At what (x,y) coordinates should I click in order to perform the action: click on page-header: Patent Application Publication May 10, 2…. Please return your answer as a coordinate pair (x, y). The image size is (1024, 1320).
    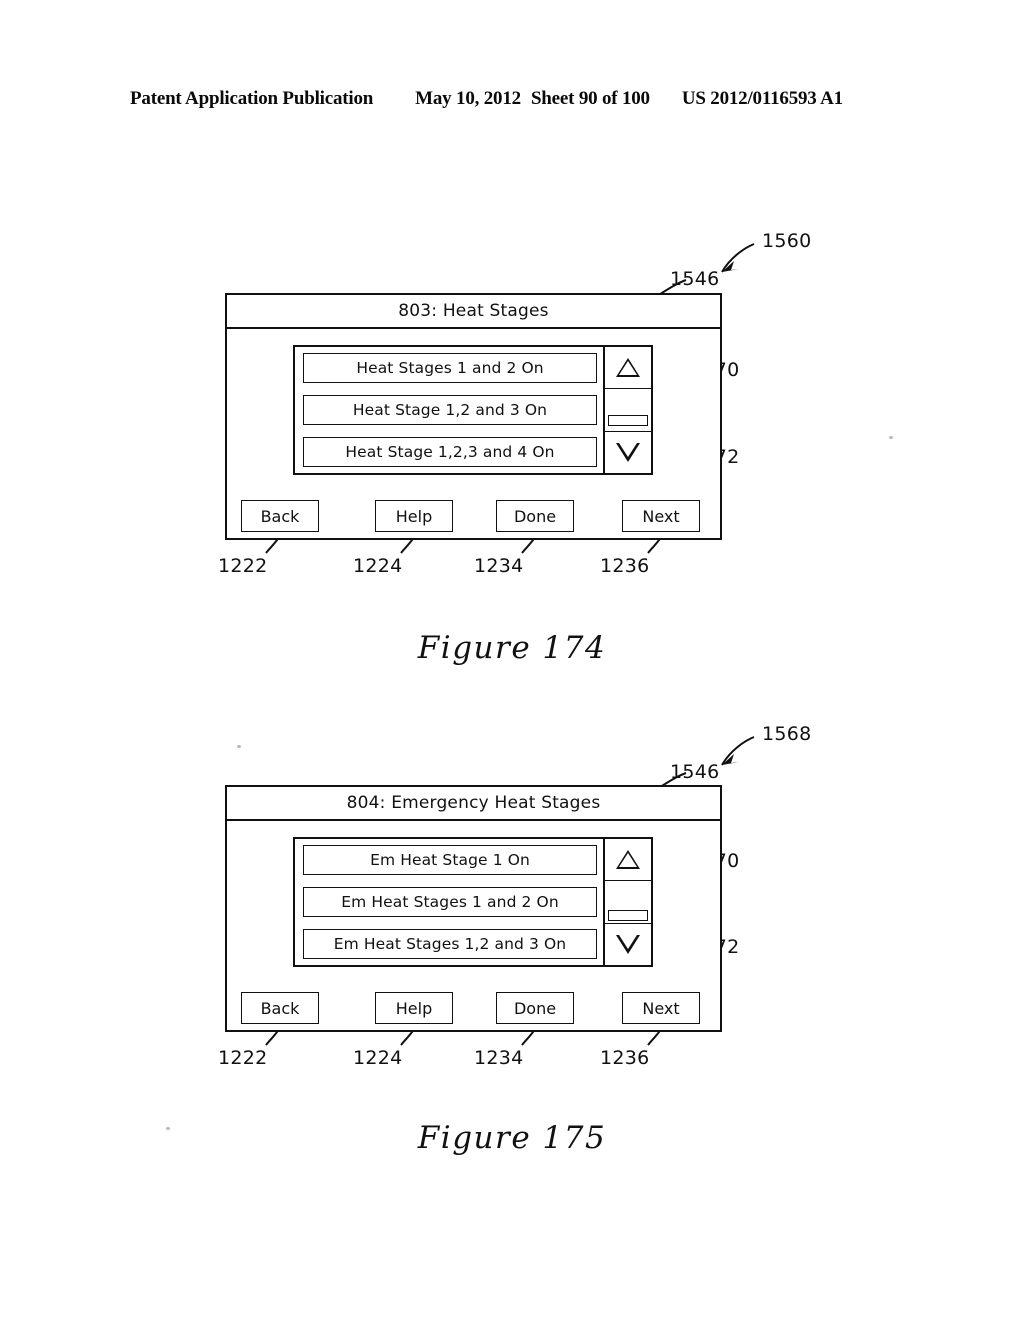
    Looking at the image, I should click on (510, 101).